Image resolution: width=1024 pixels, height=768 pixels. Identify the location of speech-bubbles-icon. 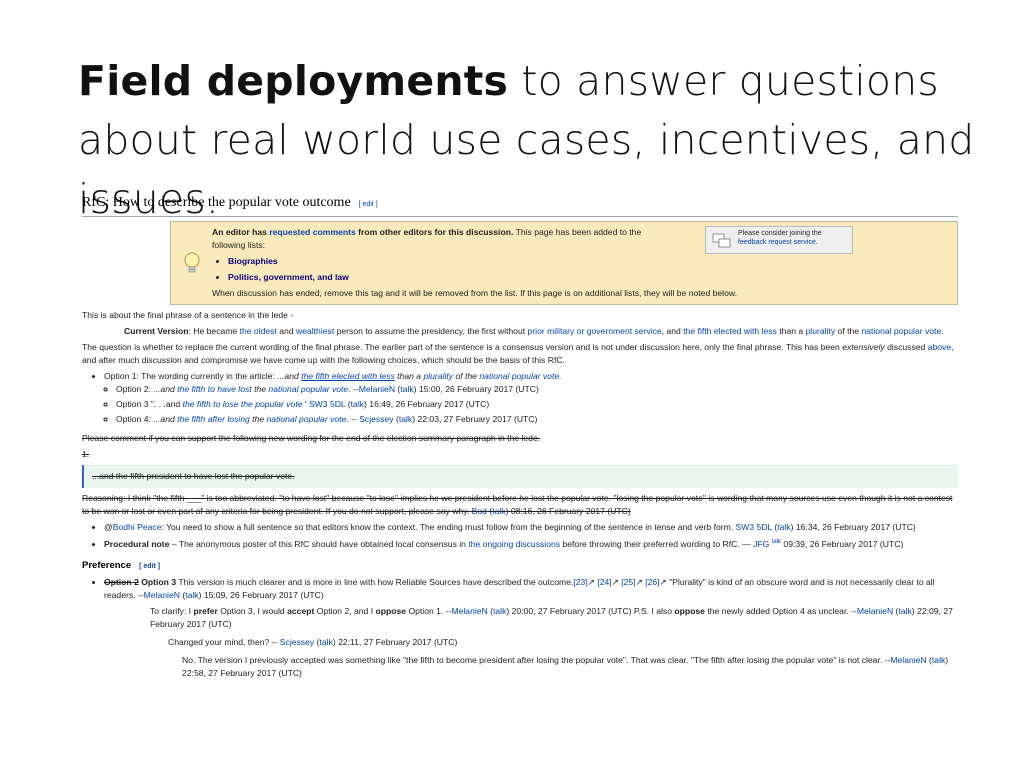
(721, 240).